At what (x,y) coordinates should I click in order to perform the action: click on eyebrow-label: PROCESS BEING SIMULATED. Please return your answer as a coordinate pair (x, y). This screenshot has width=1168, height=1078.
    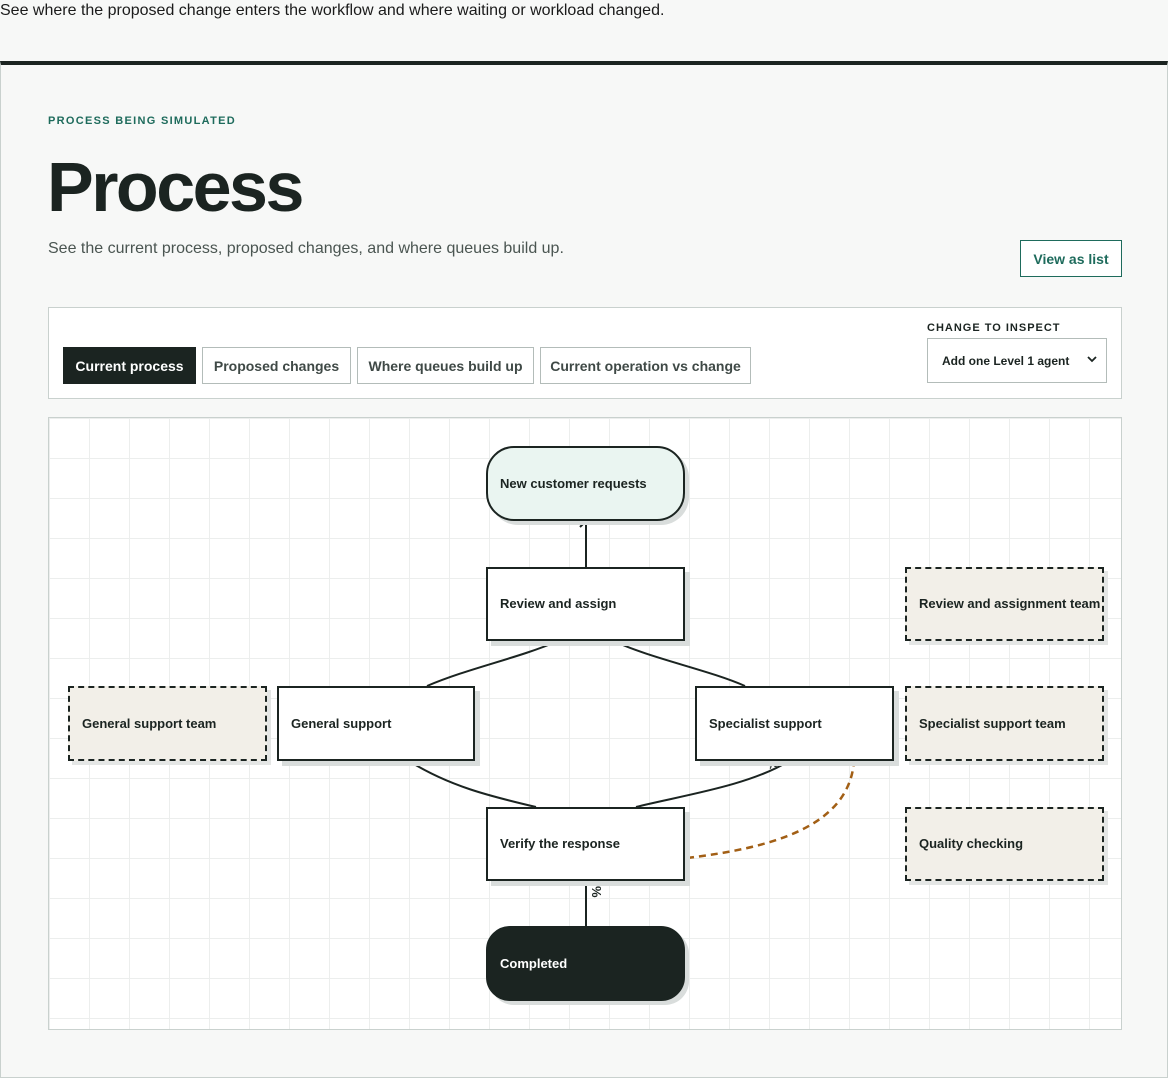
    Looking at the image, I should click on (142, 121).